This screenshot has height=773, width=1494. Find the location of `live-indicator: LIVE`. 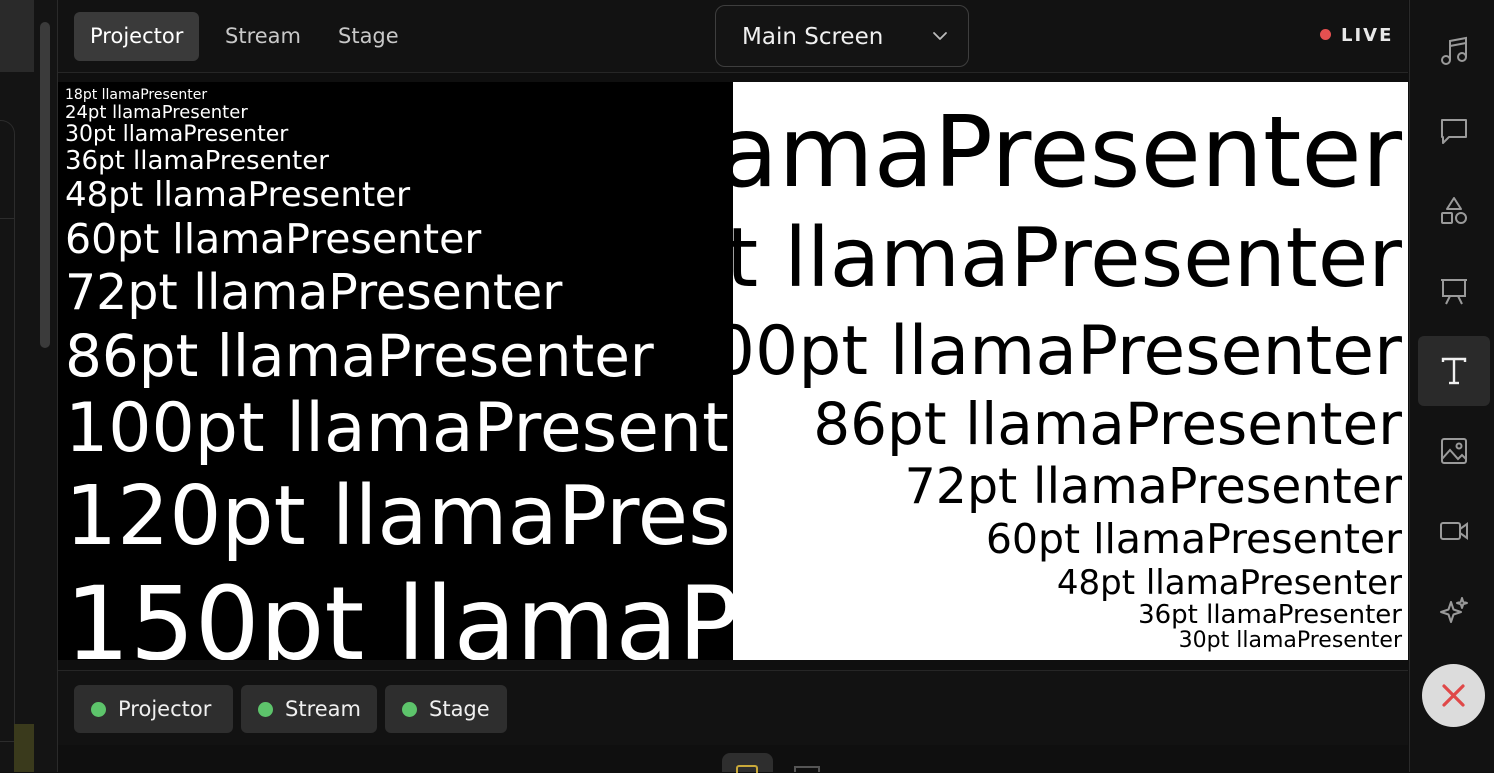

live-indicator: LIVE is located at coordinates (1356, 36).